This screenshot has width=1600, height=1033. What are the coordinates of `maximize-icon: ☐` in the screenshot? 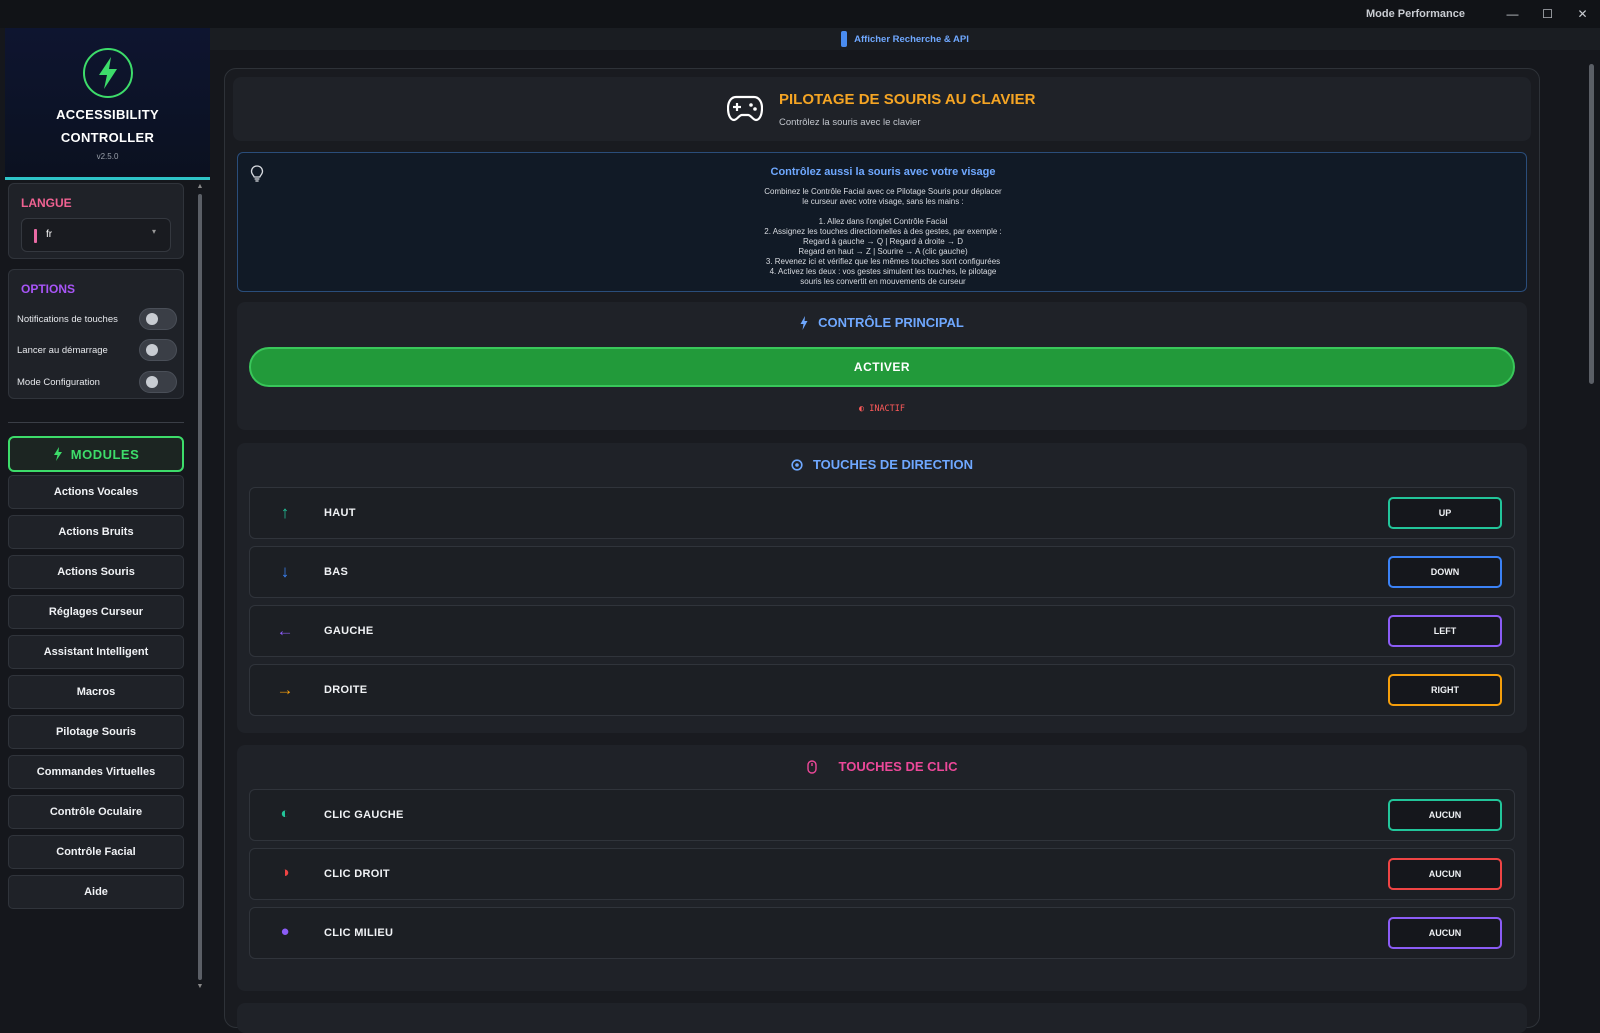 It's located at (1547, 14).